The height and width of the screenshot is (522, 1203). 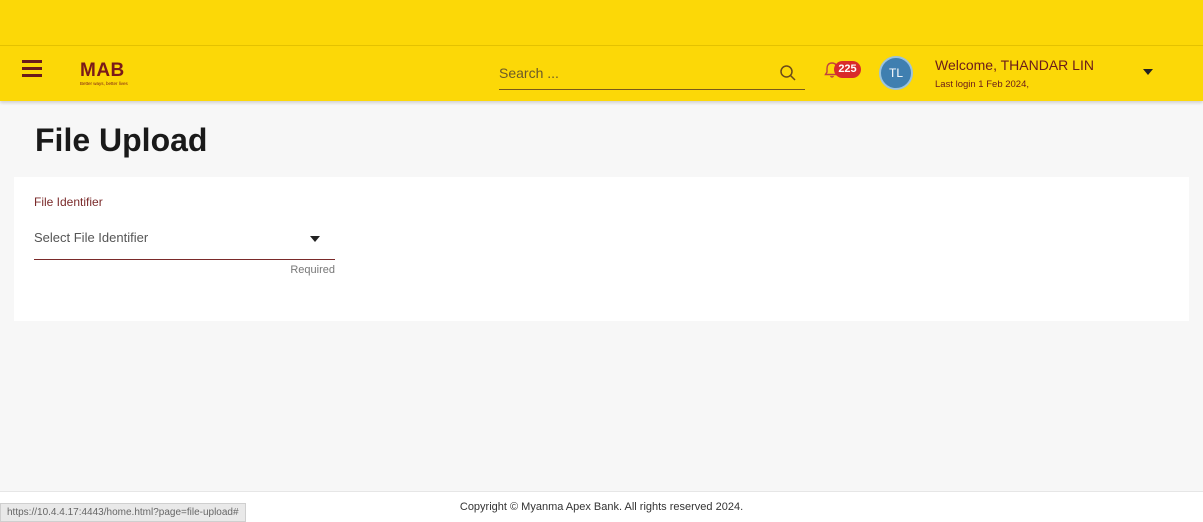 What do you see at coordinates (847, 69) in the screenshot?
I see `notification-badge: 225` at bounding box center [847, 69].